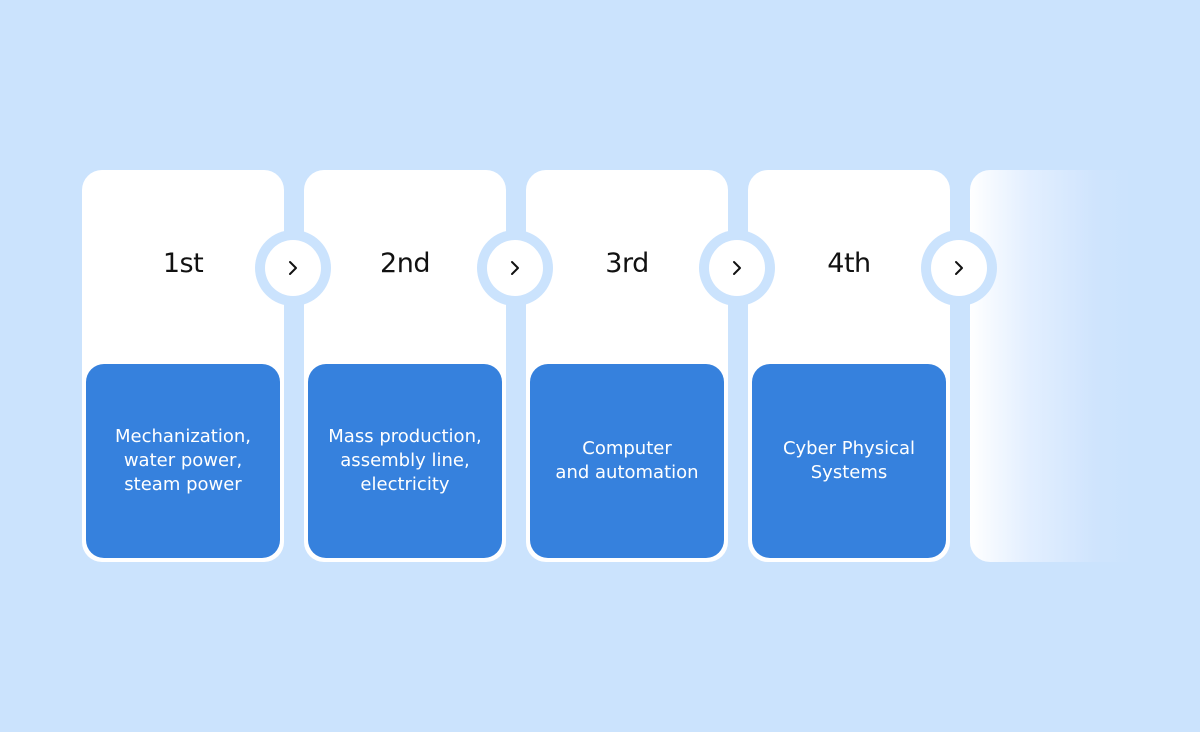 The image size is (1200, 732). I want to click on stage-description: Cyber Physical Systems, so click(849, 461).